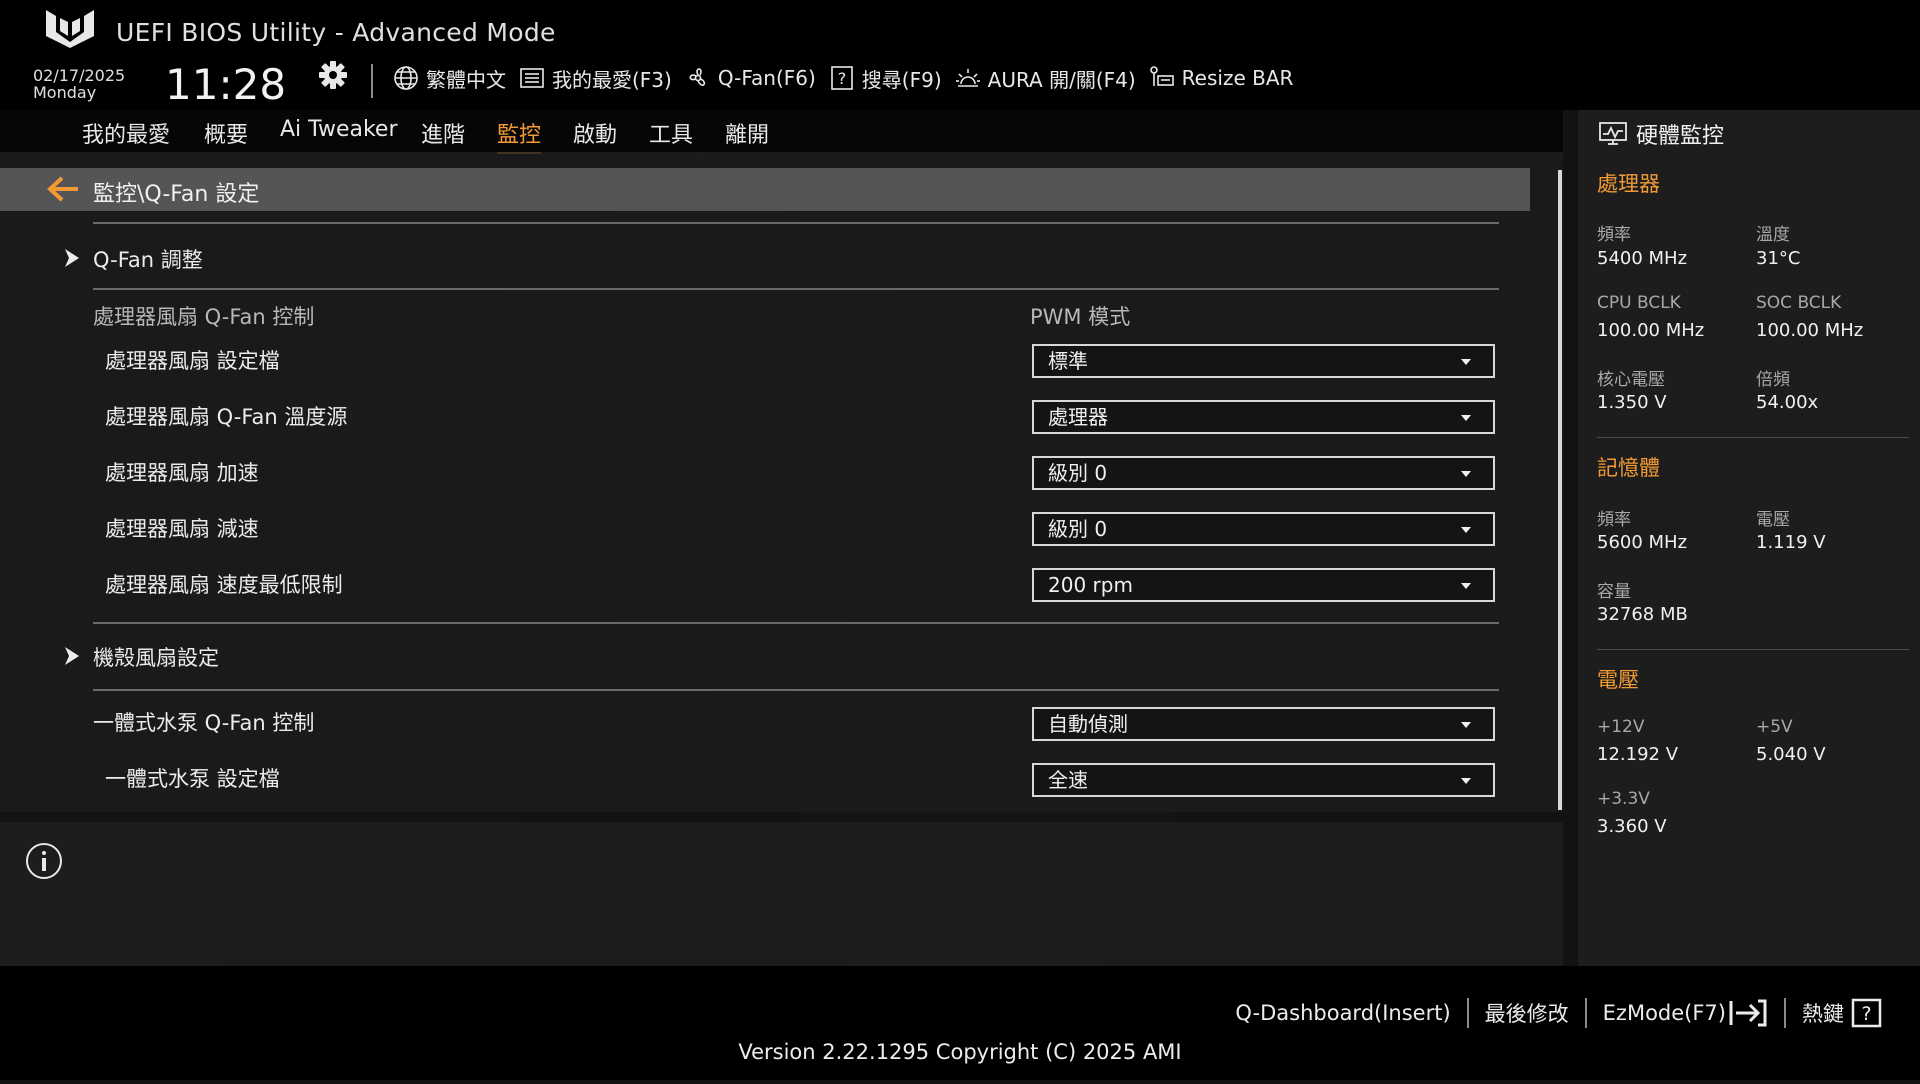 The width and height of the screenshot is (1920, 1084). Describe the element at coordinates (339, 129) in the screenshot. I see `tab-ai-tweaker: Ai Tweaker` at that location.